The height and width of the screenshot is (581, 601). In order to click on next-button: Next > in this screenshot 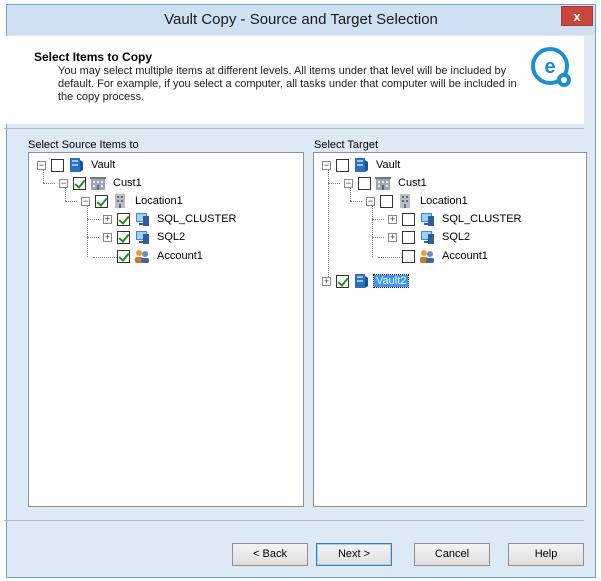, I will do `click(354, 554)`.